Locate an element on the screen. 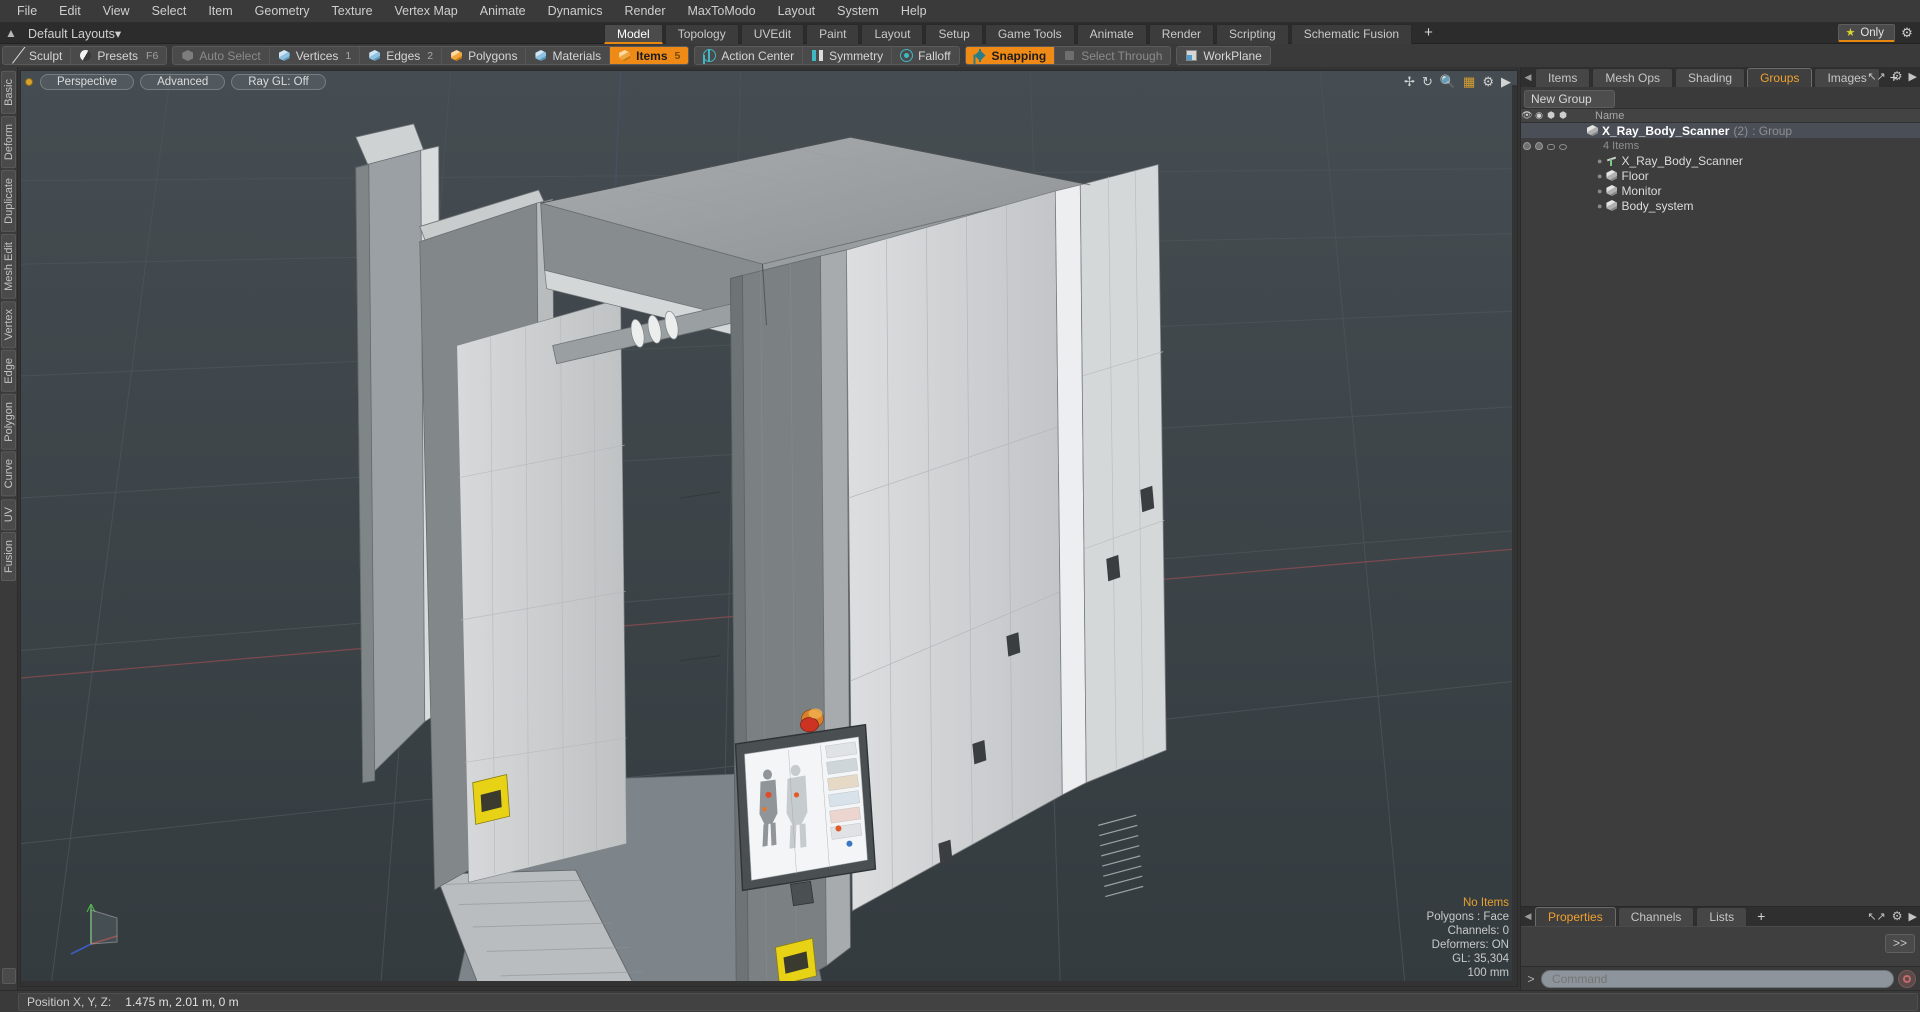 The image size is (1920, 1012). wireframe-toggle is located at coordinates (1551, 146).